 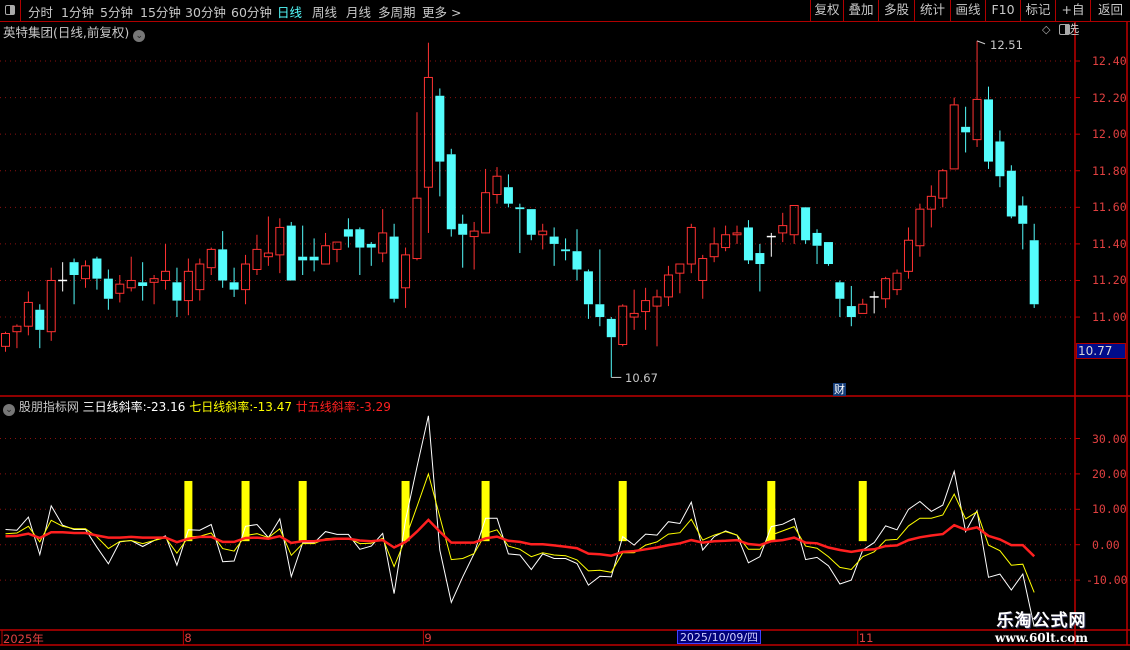 I want to click on indicator-name: 股朋指标网, so click(x=49, y=407).